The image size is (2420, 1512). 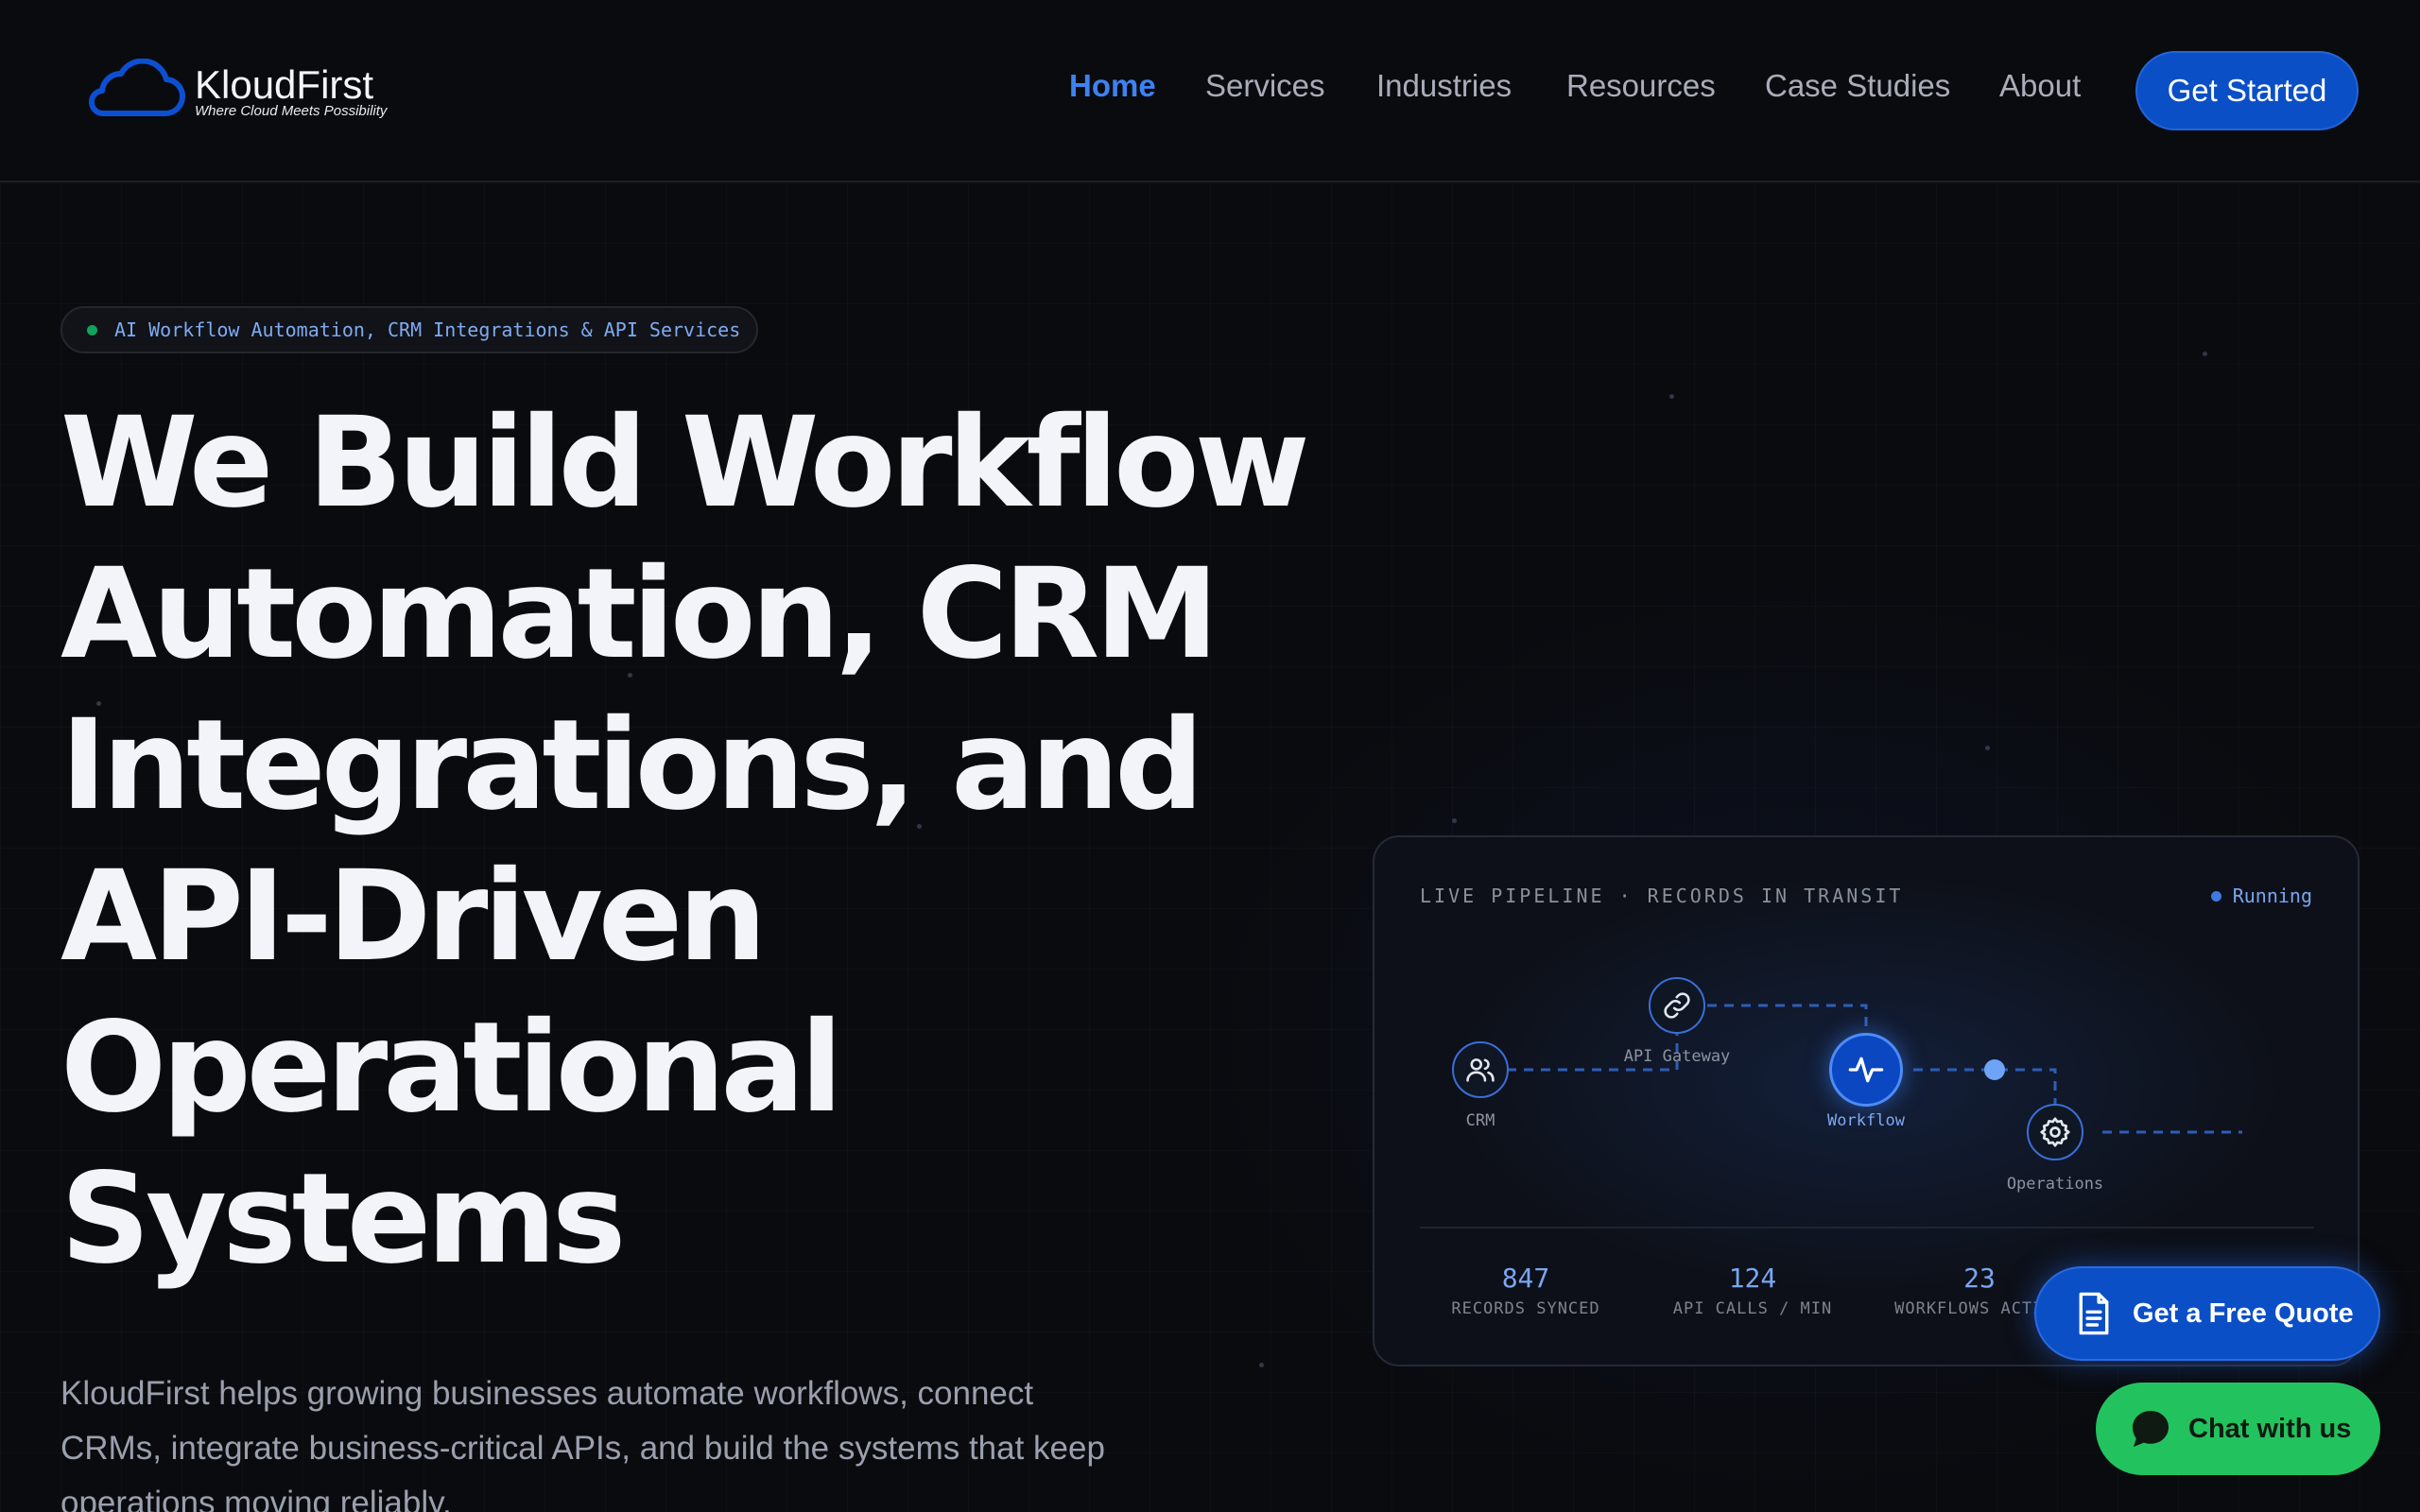 I want to click on status-dot, so click(x=92, y=329).